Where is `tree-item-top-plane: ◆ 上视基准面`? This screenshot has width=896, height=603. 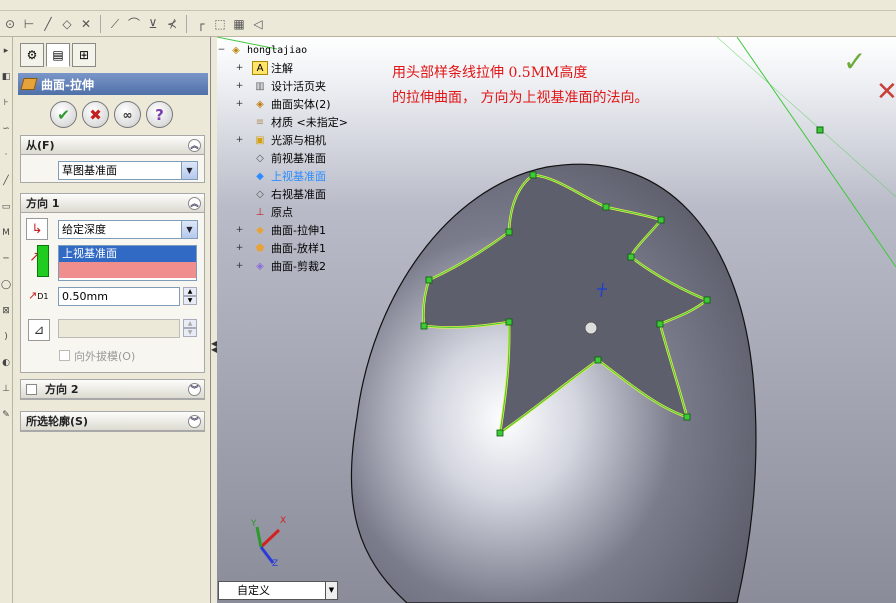
tree-item-top-plane: ◆ 上视基准面 is located at coordinates (280, 176).